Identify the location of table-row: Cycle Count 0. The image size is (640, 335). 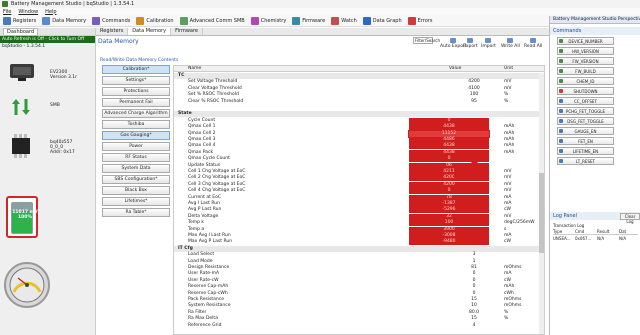
(356, 120).